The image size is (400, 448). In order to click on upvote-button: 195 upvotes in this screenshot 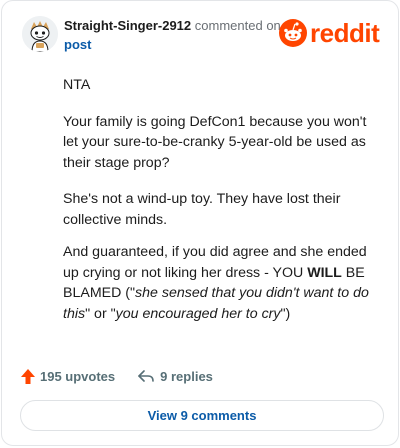, I will do `click(67, 376)`.